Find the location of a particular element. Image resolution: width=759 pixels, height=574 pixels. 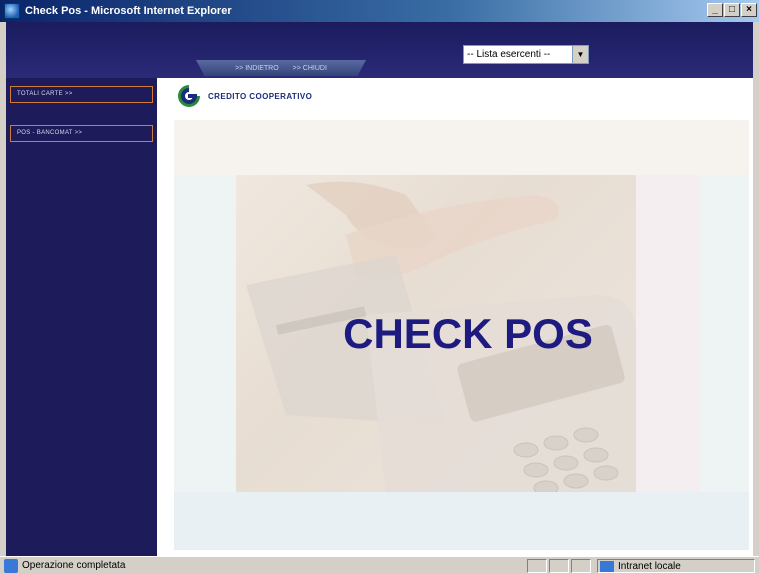

sidebar-item-pos-bancomat: POS - BANCOMAT >> is located at coordinates (81, 133).